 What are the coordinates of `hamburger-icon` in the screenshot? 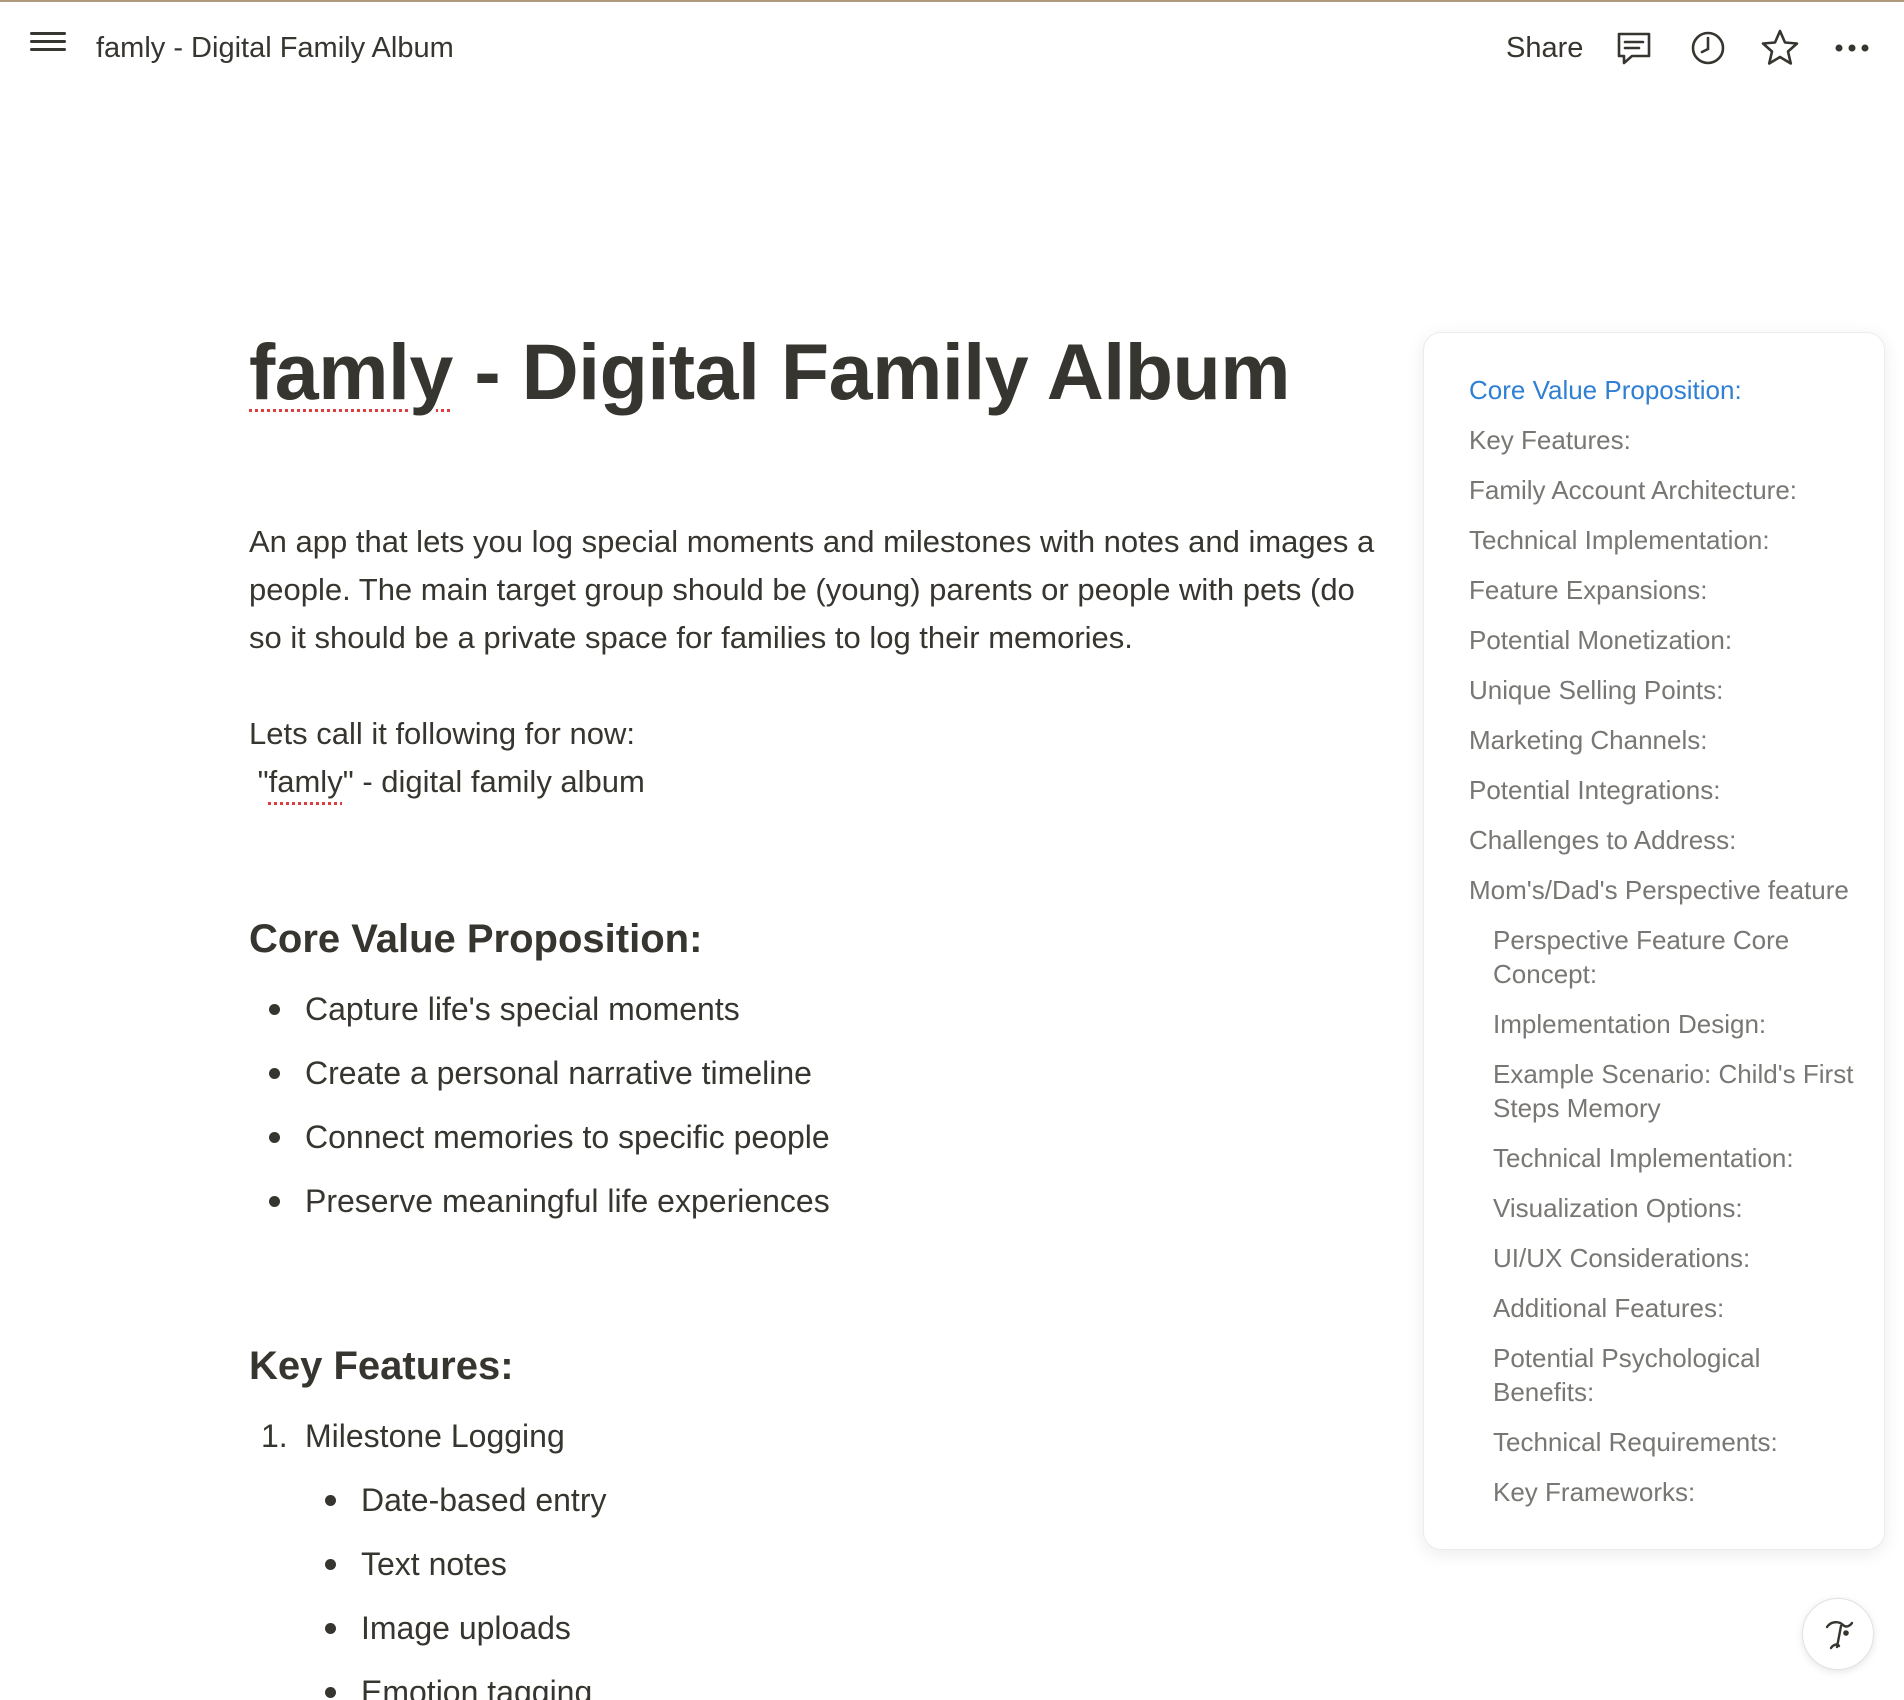 It's located at (48, 48).